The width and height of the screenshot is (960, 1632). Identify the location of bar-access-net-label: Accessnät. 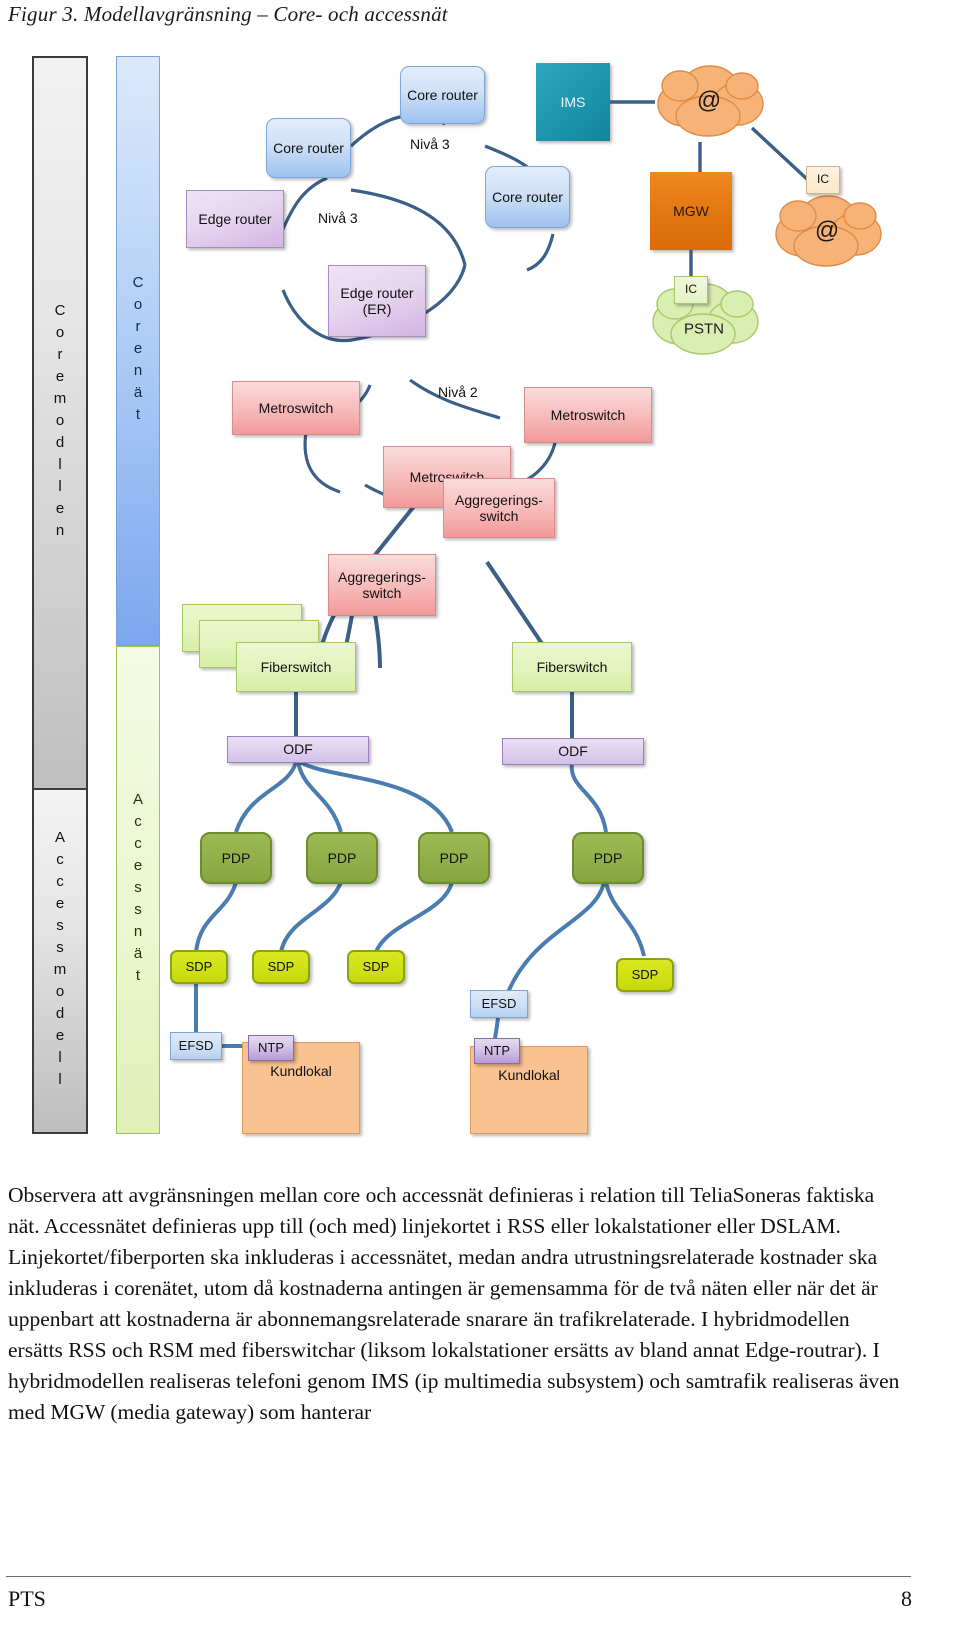
(138, 890).